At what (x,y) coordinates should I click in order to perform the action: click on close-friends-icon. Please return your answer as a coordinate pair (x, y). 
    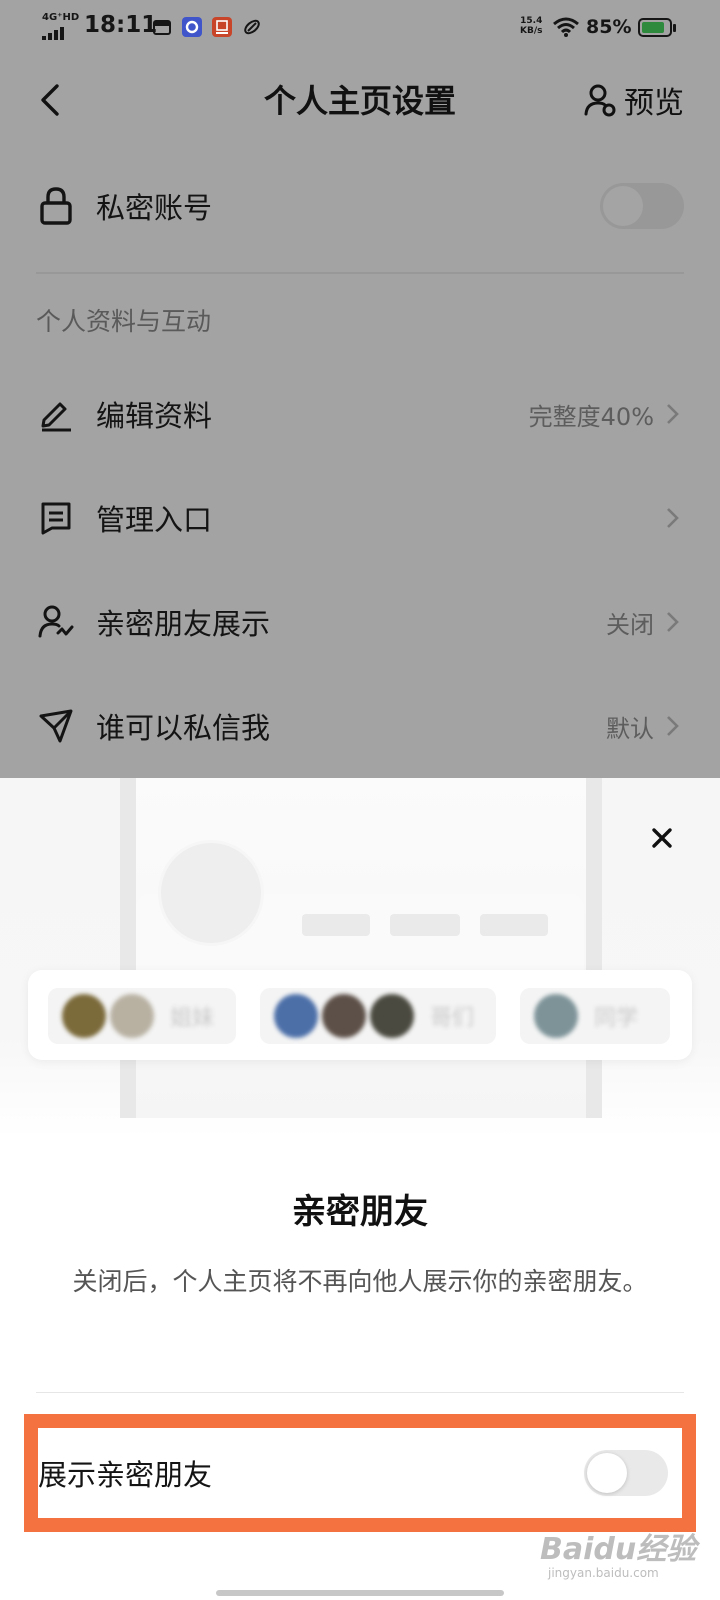
    Looking at the image, I should click on (56, 622).